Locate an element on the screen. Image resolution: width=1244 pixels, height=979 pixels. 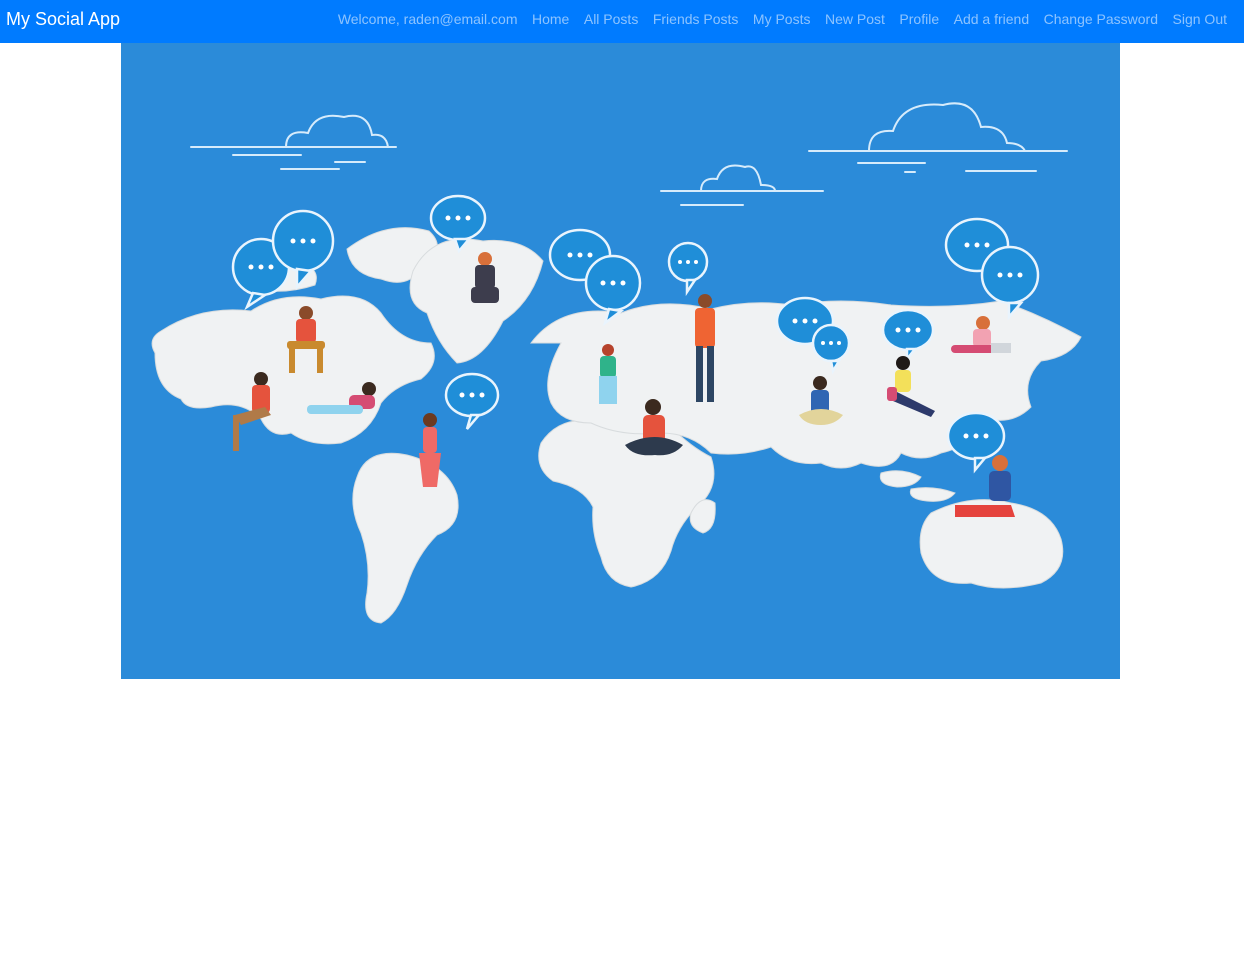
nav-home-link: Home is located at coordinates (550, 19).